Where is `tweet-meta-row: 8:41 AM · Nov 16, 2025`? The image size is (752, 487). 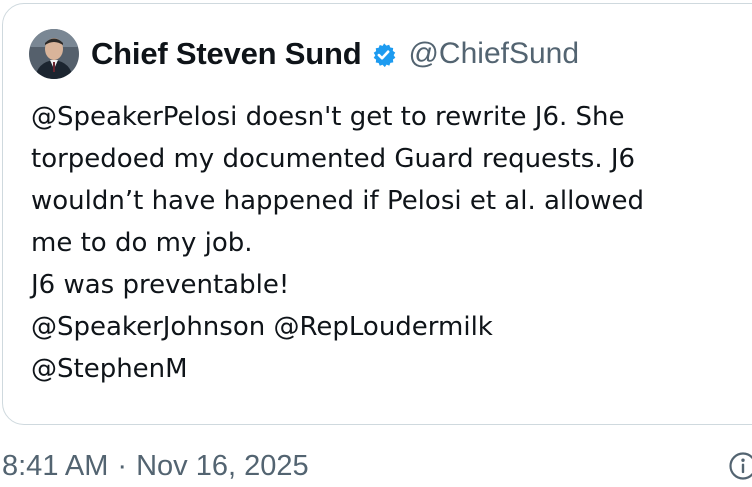 tweet-meta-row: 8:41 AM · Nov 16, 2025 is located at coordinates (376, 466).